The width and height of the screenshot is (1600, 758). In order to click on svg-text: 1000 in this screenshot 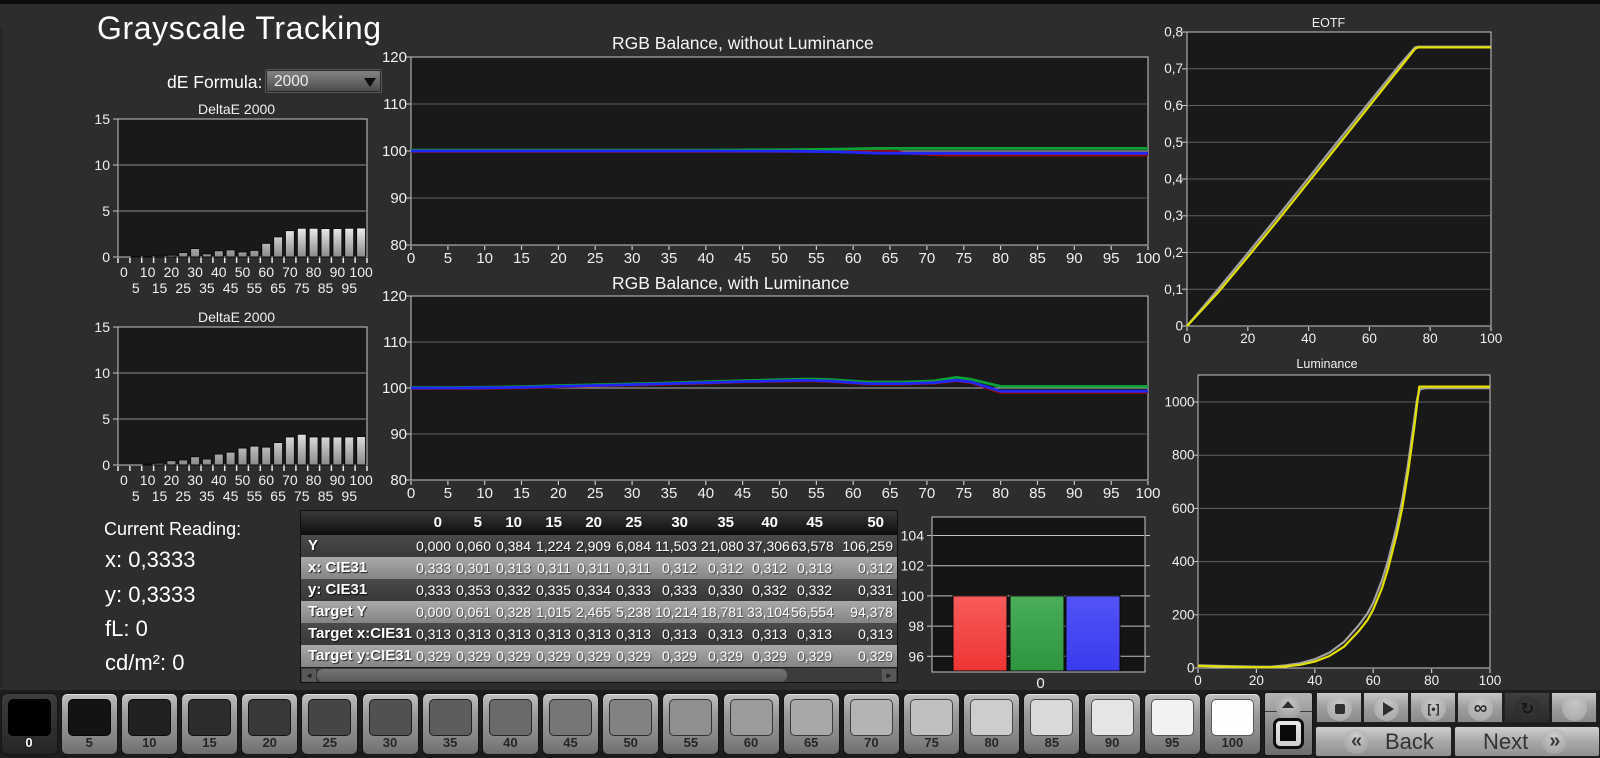, I will do `click(1179, 402)`.